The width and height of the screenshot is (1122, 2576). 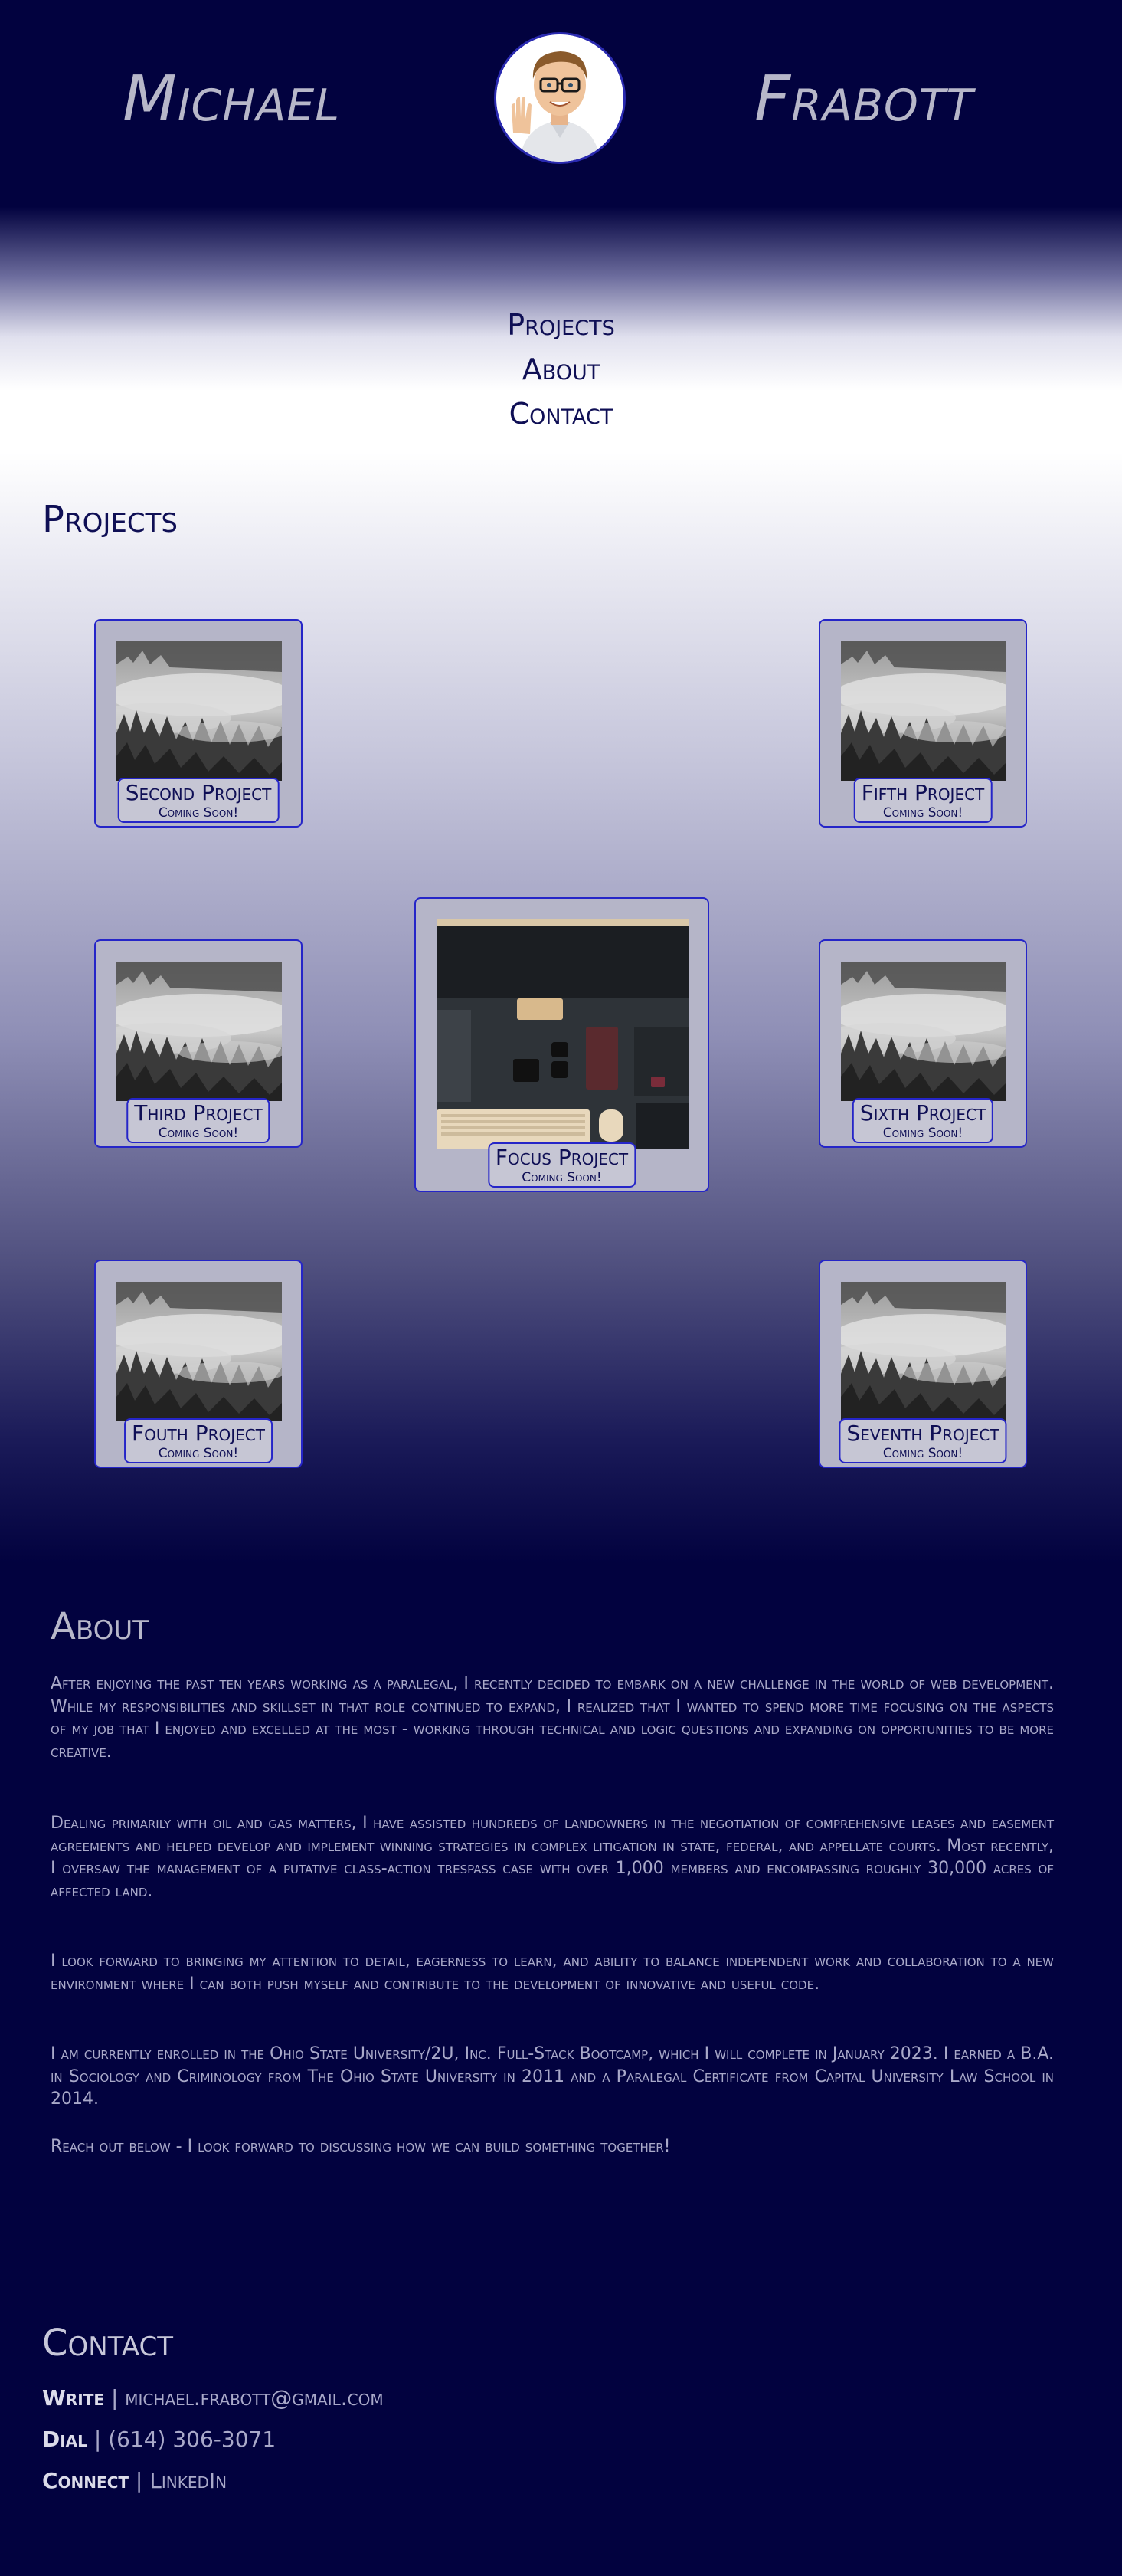 I want to click on project-caption: Seventh Project Coming Soon!, so click(x=923, y=1440).